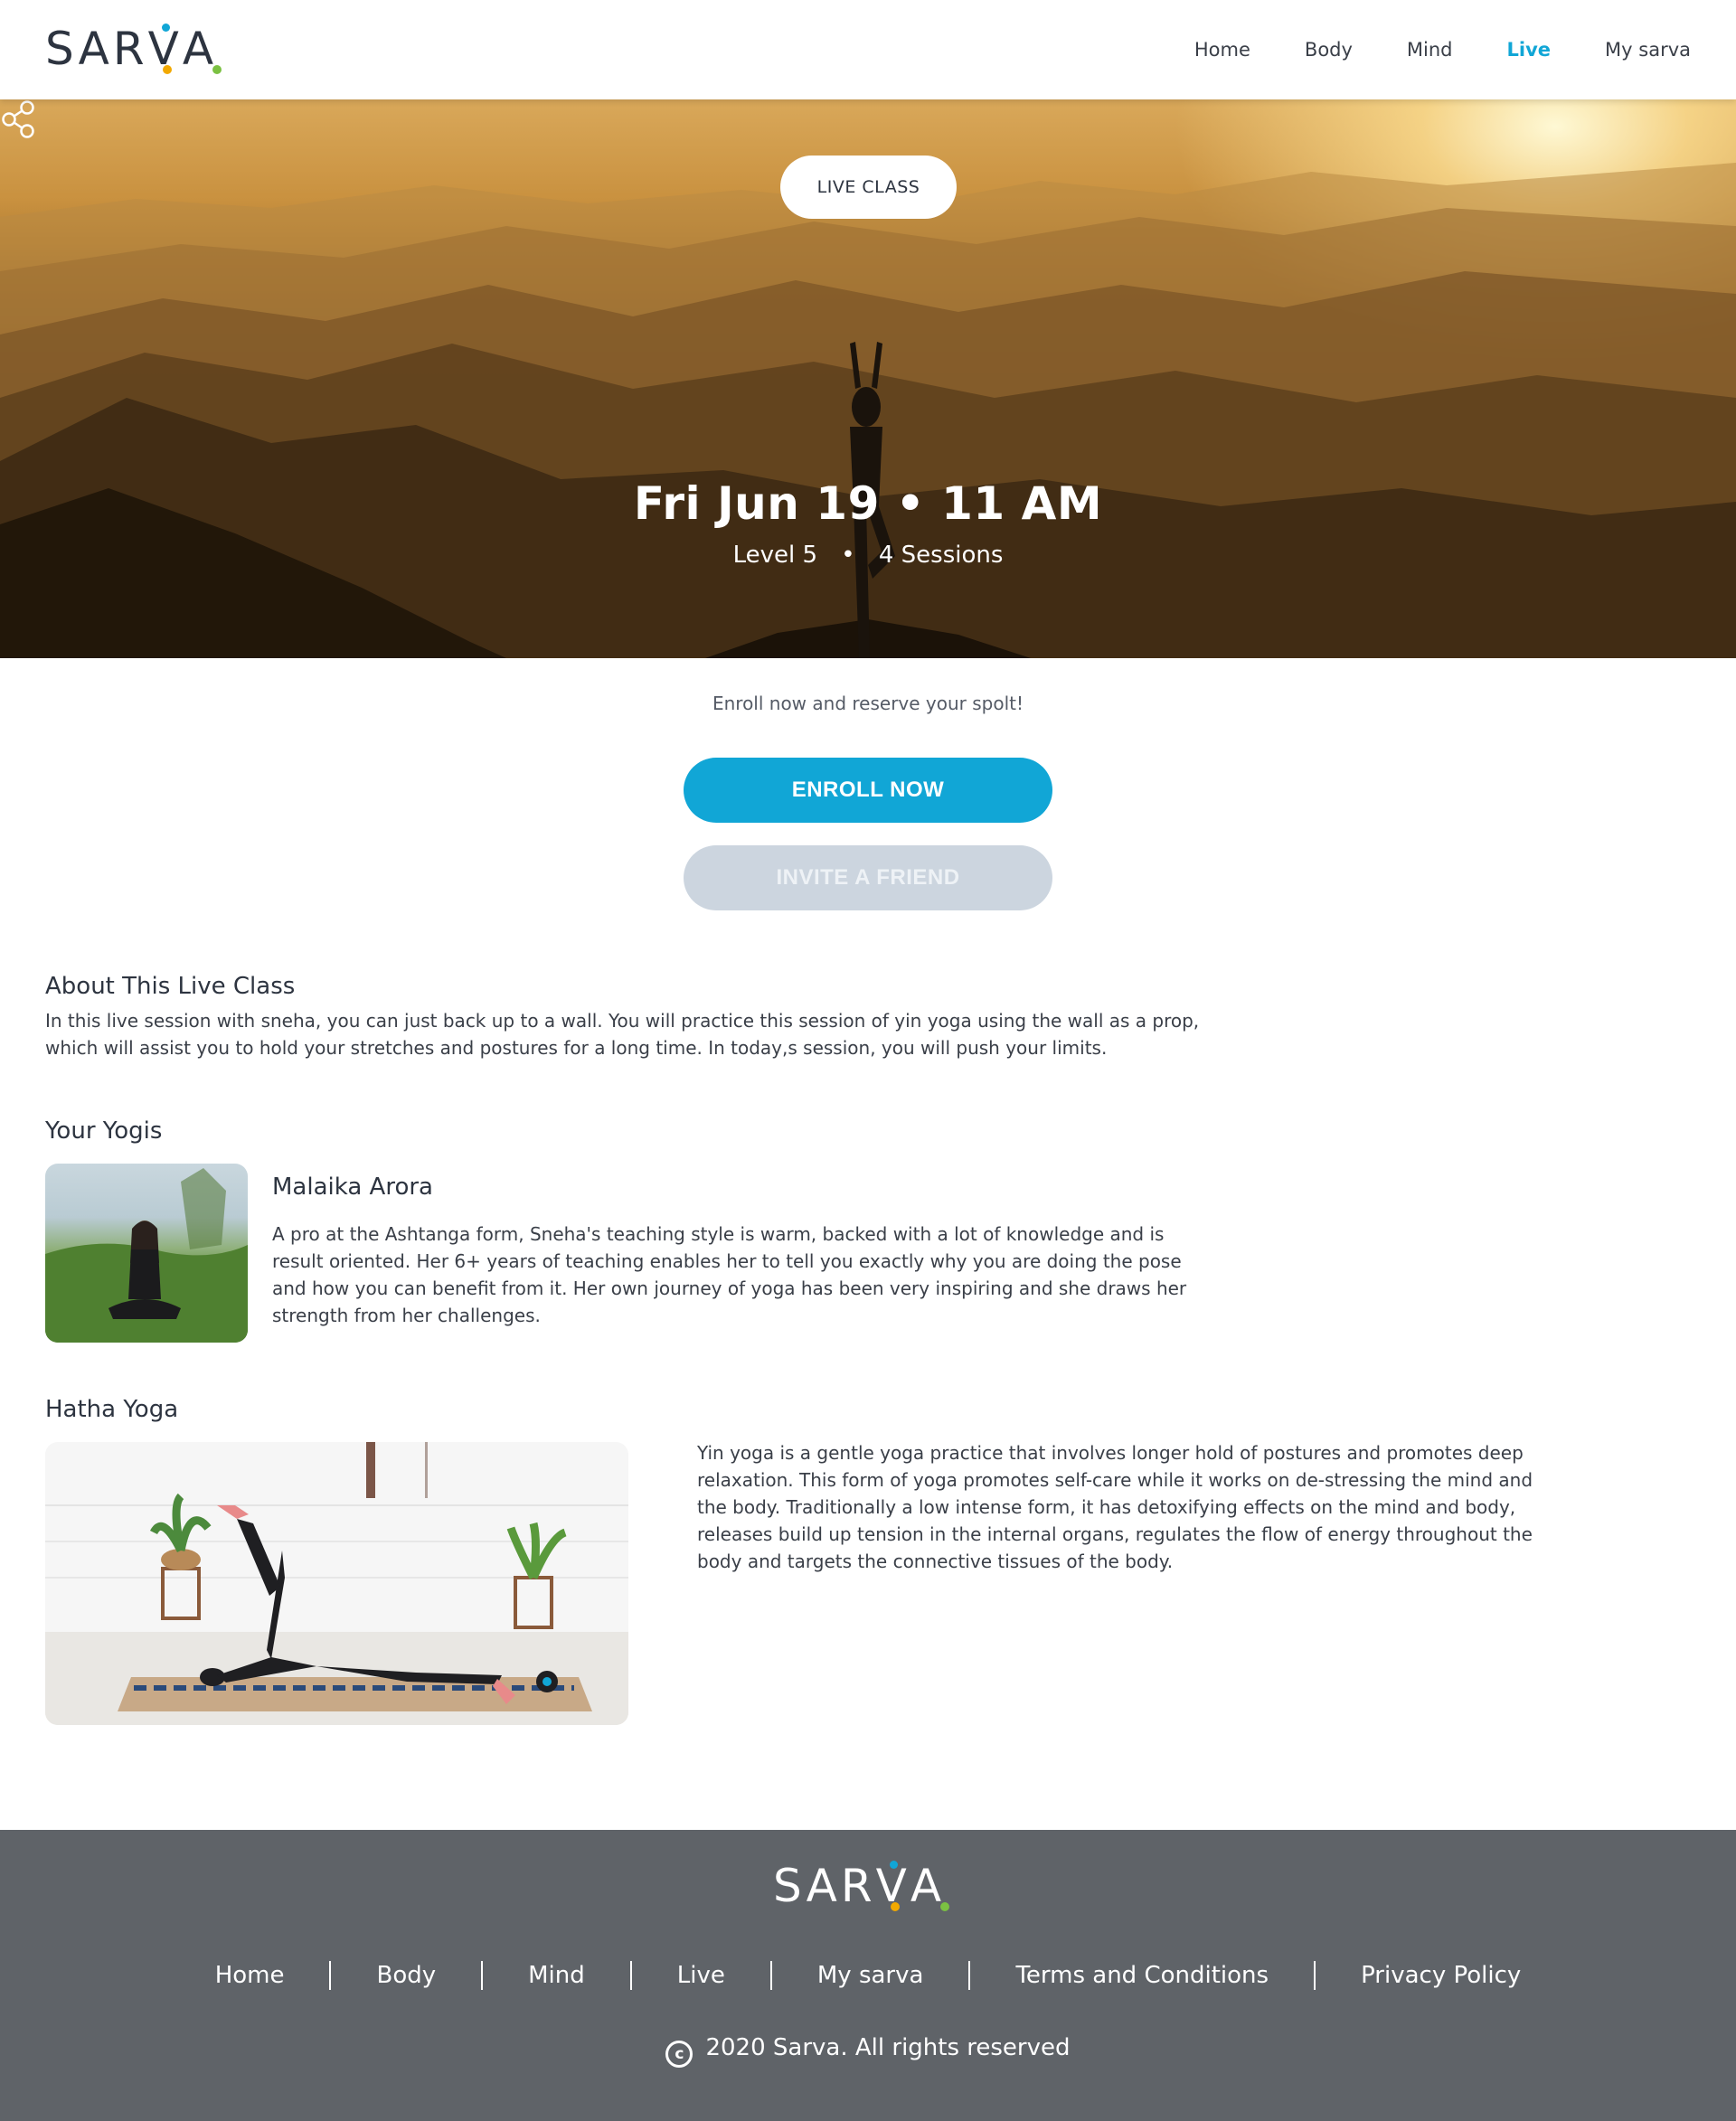 The image size is (1736, 2121). I want to click on yogi-photo-image, so click(147, 1255).